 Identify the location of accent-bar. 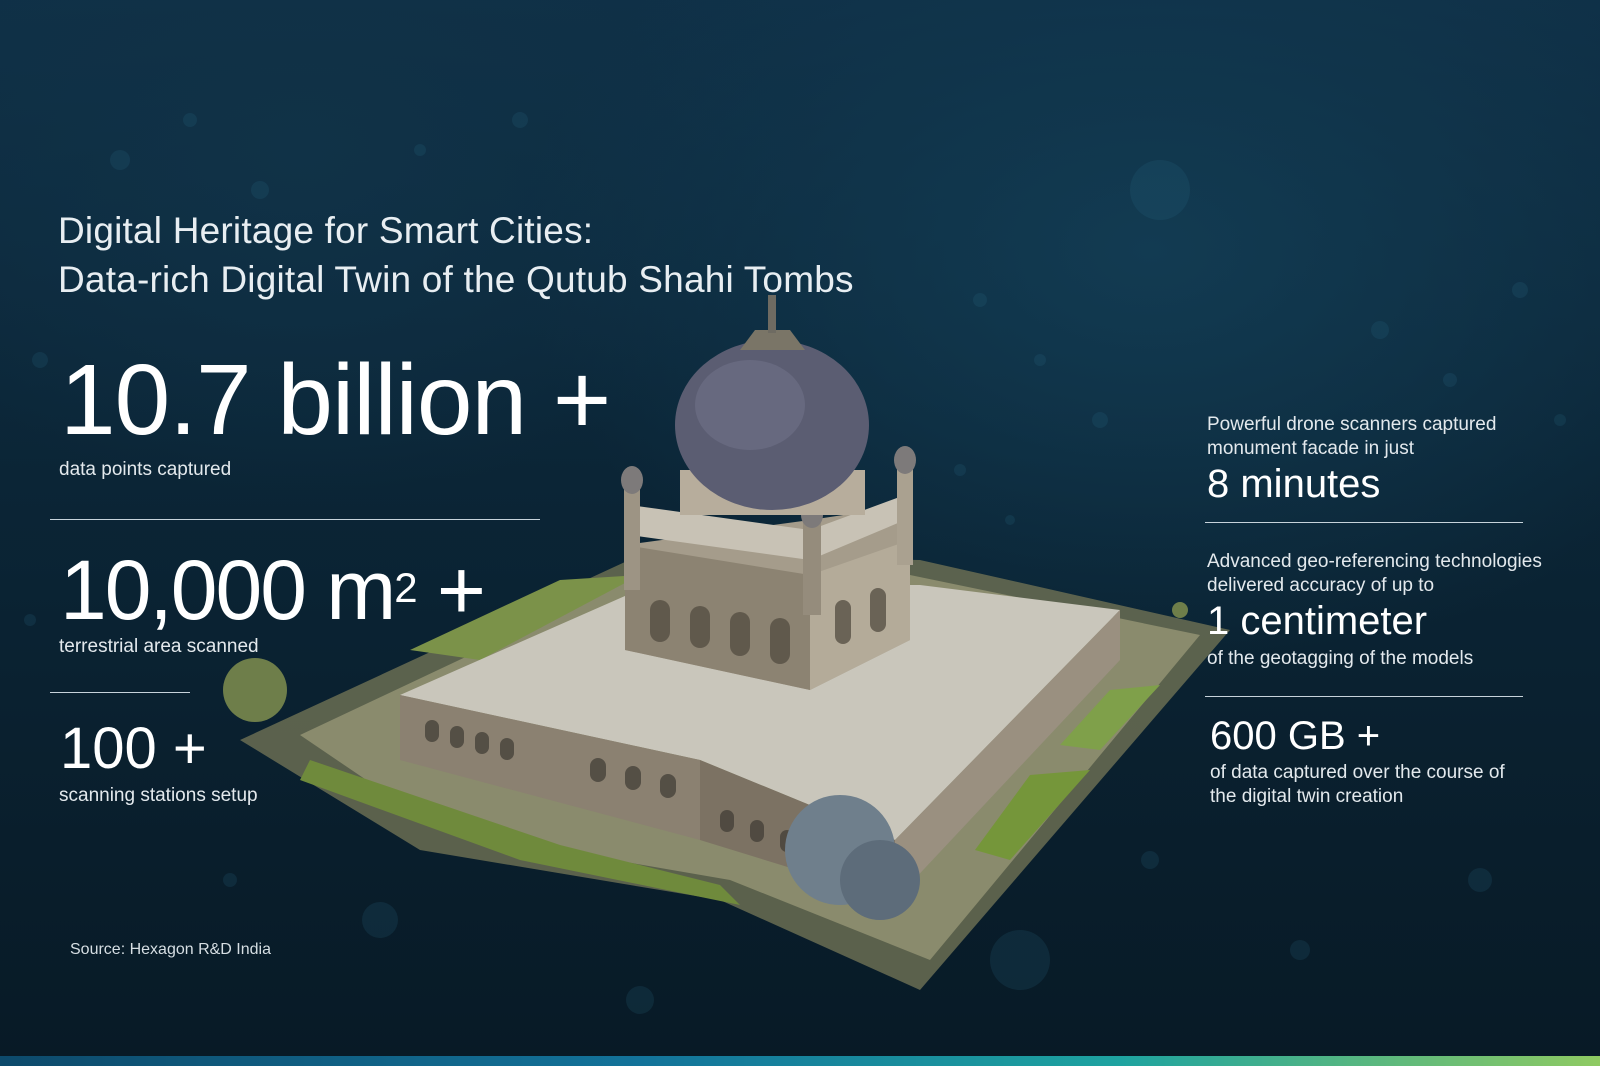
(800, 1061).